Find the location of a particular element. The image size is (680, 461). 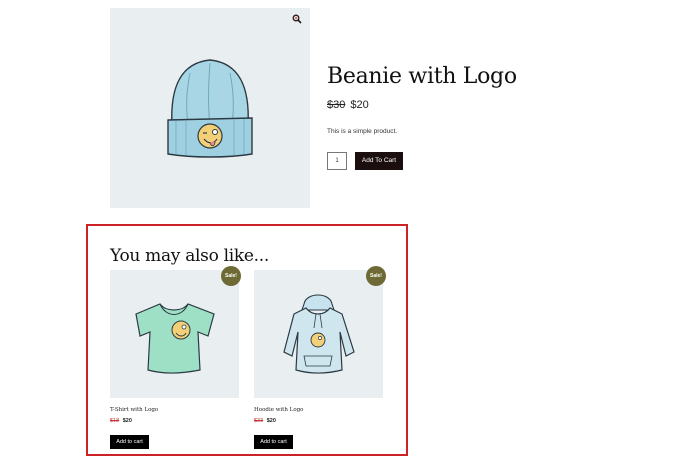

hoodie-icon is located at coordinates (319, 334).